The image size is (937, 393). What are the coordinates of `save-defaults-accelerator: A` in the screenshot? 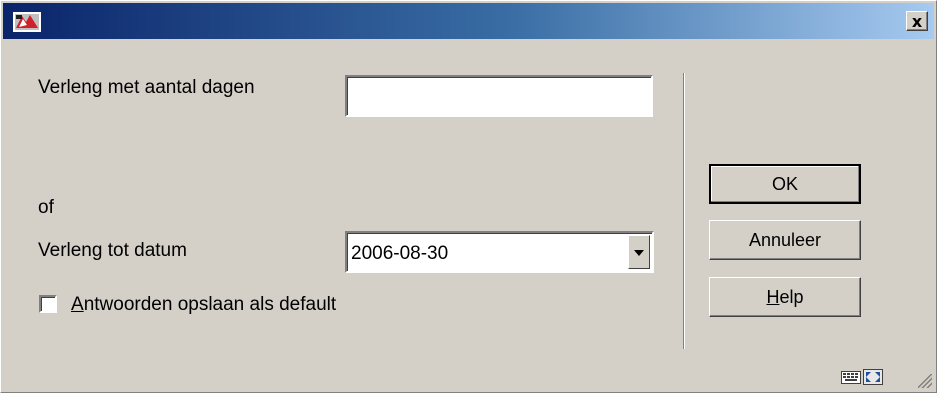 It's located at (77, 304).